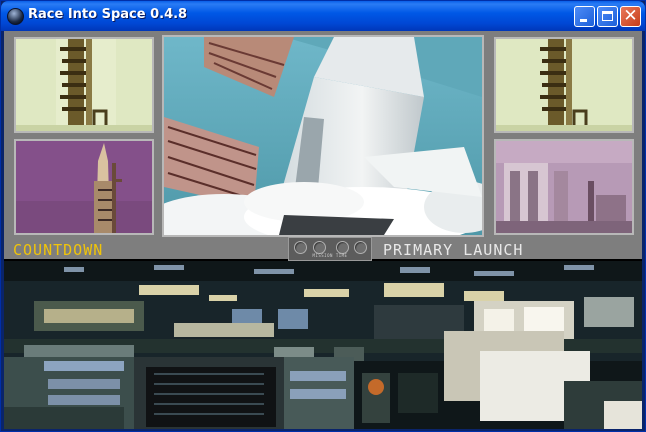 Image resolution: width=646 pixels, height=432 pixels. What do you see at coordinates (453, 250) in the screenshot?
I see `primary-launch-status: PRIMARY LAUNCH` at bounding box center [453, 250].